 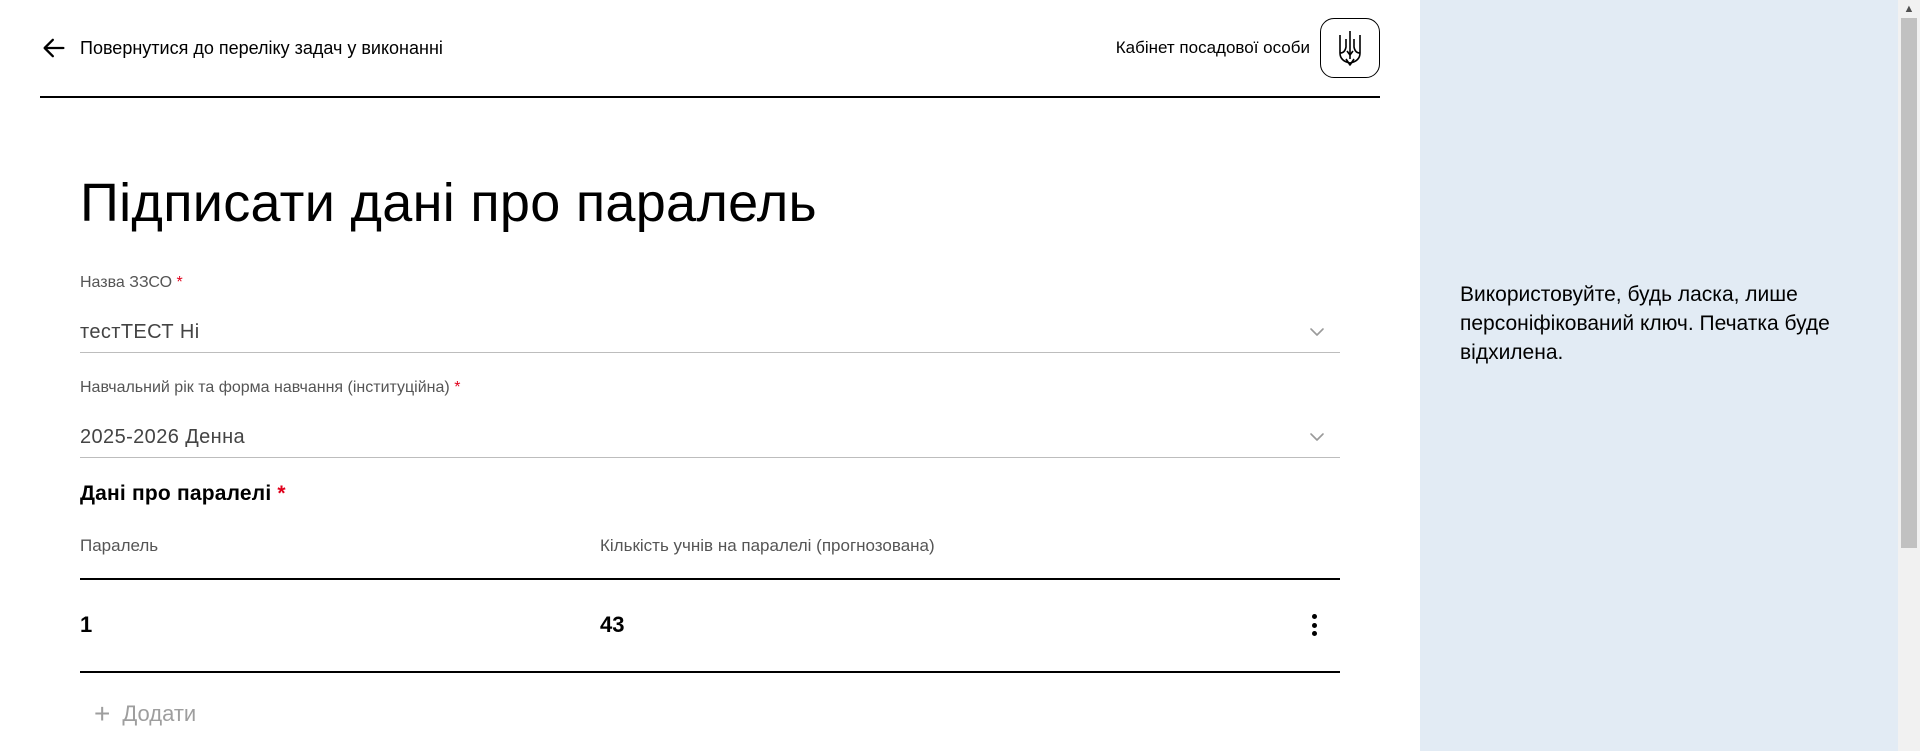 I want to click on cabinet-label: Кабінет посадової особи, so click(x=1212, y=47).